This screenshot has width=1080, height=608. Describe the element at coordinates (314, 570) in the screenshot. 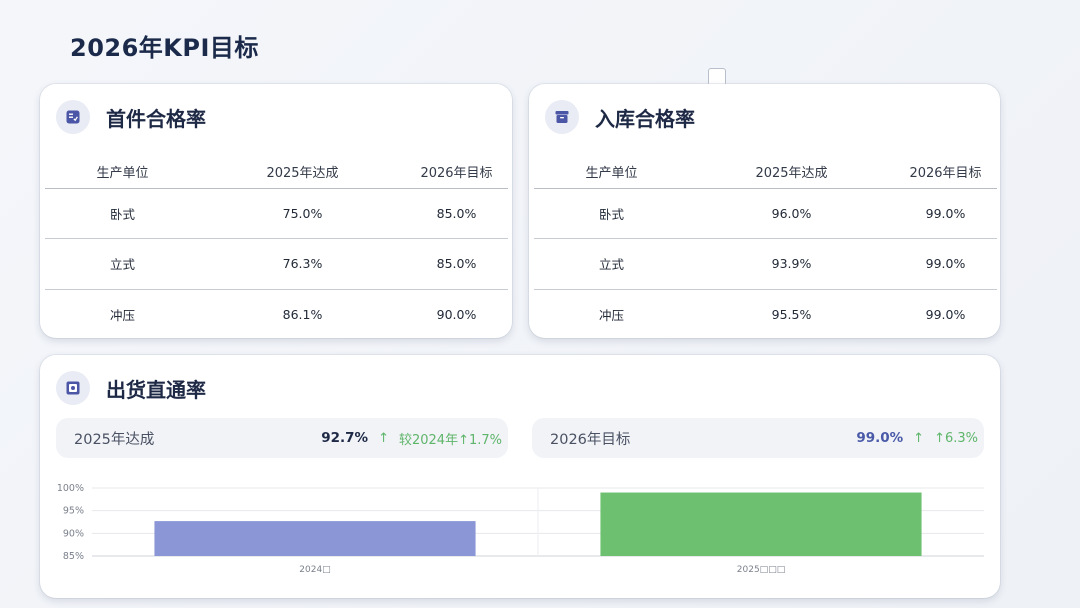

I see `x-tick-label: 2024□` at that location.